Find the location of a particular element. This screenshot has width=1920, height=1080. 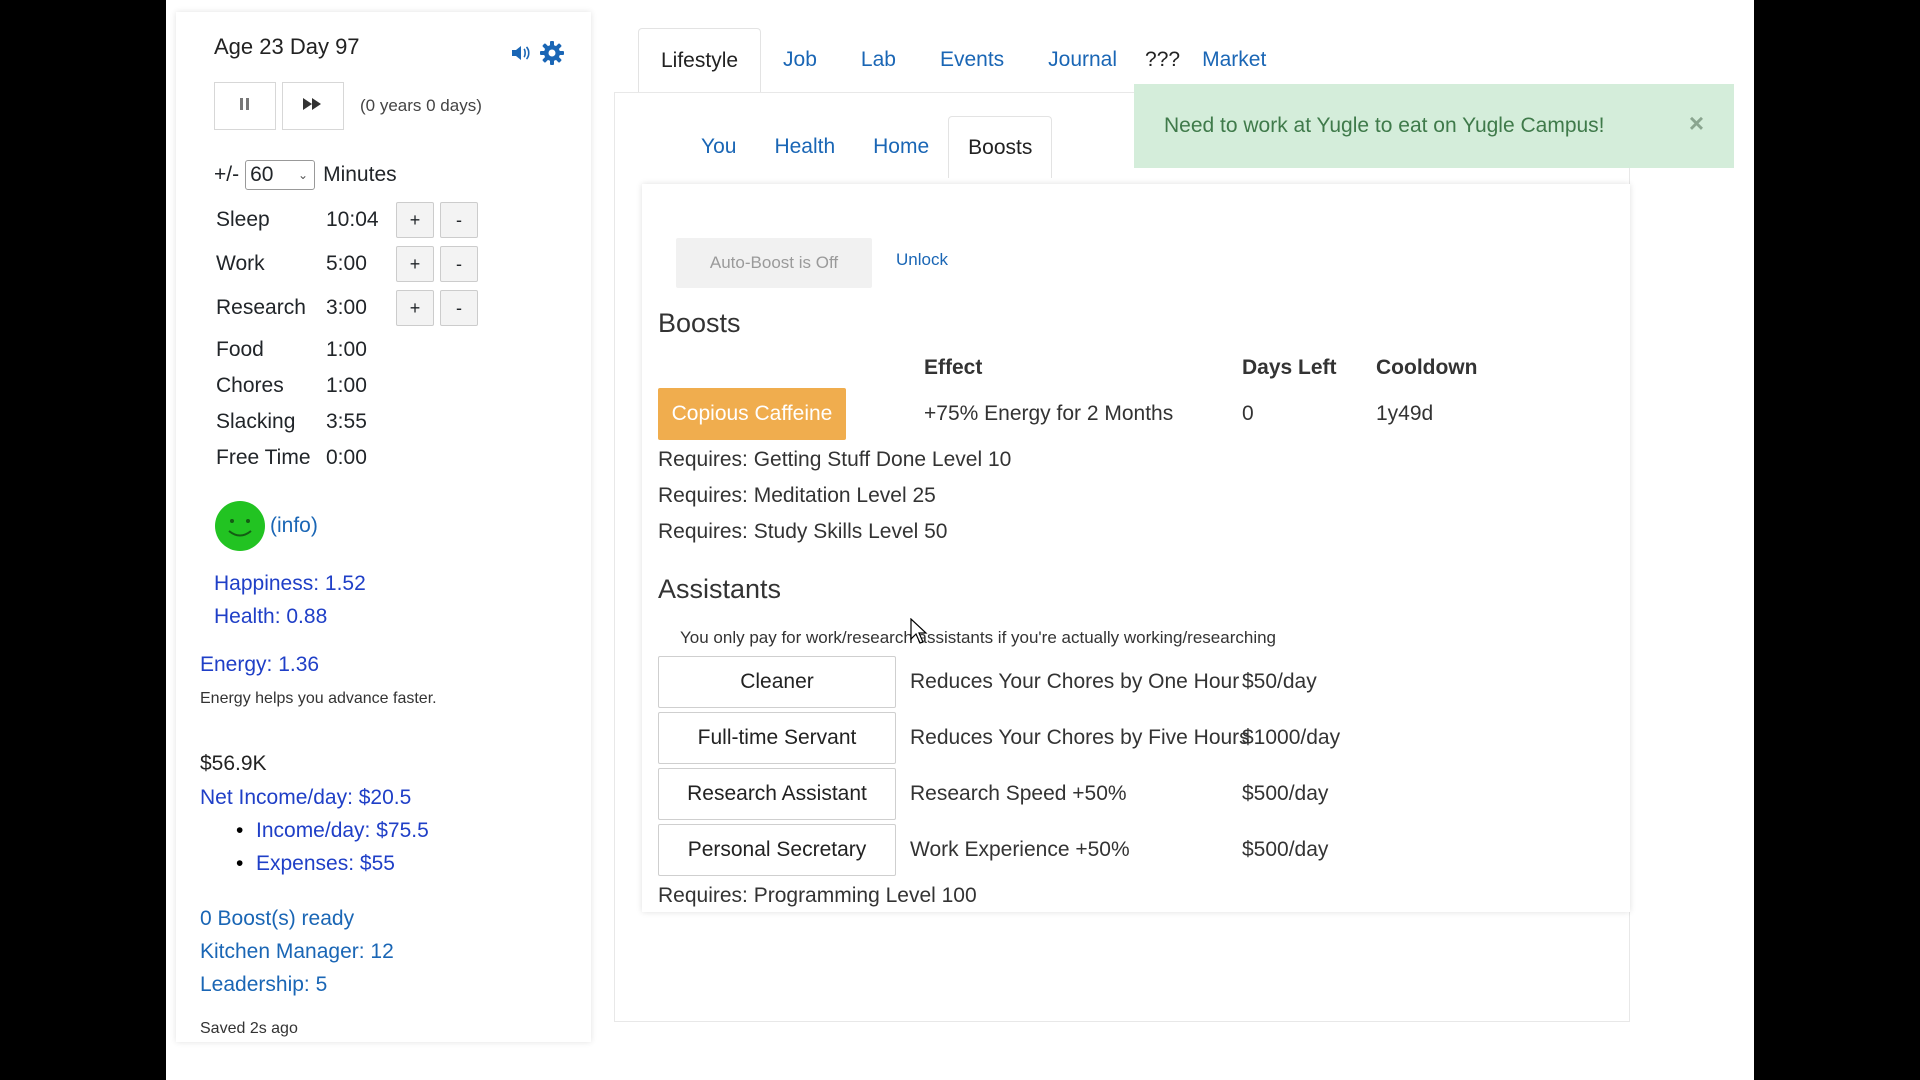

pause-icon is located at coordinates (245, 106).